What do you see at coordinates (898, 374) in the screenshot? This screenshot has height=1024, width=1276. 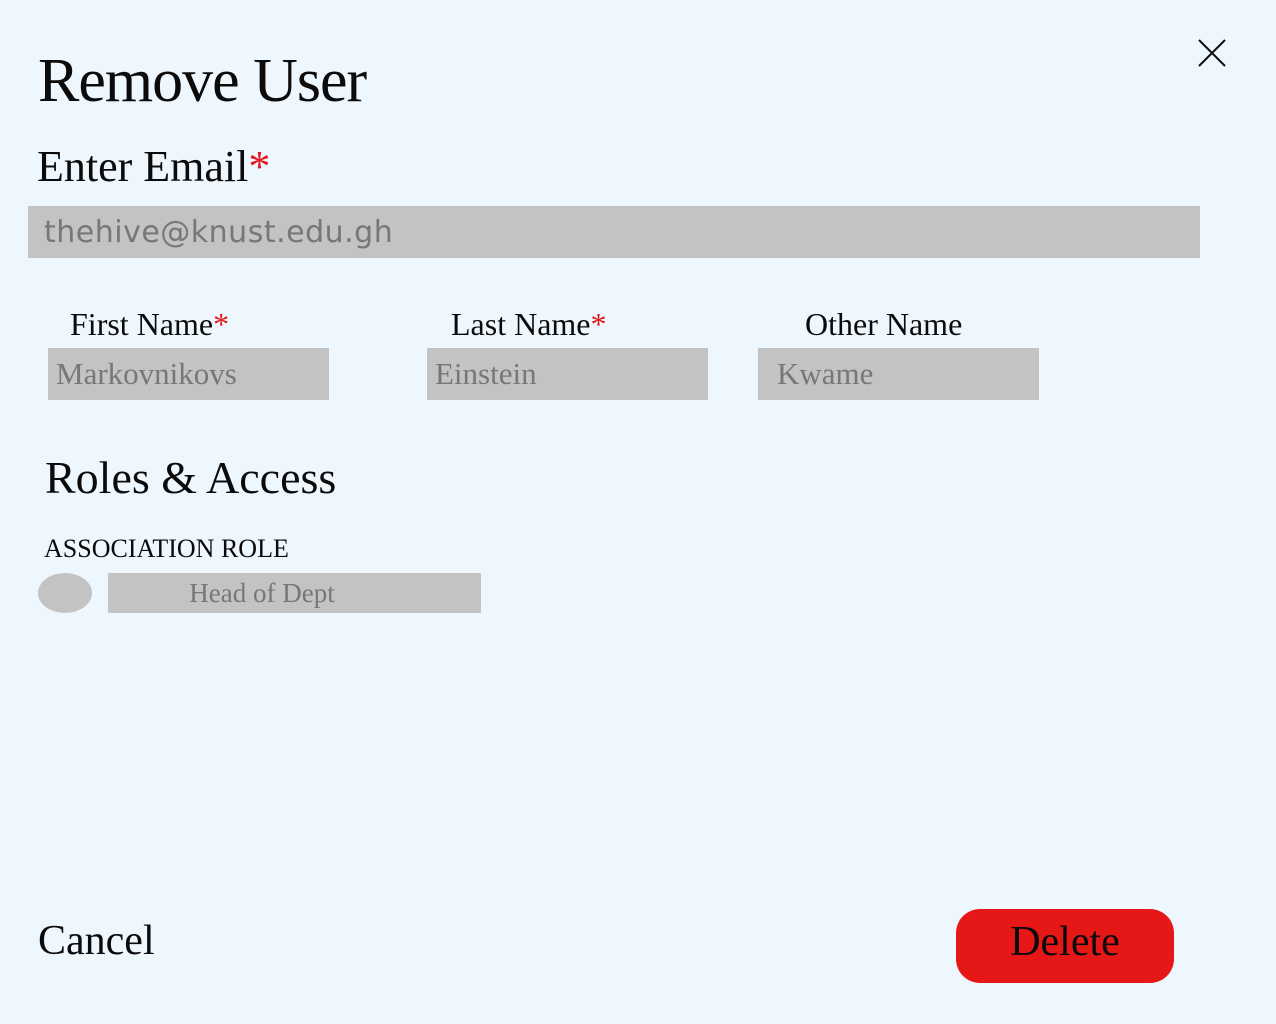 I see `other-name-field` at bounding box center [898, 374].